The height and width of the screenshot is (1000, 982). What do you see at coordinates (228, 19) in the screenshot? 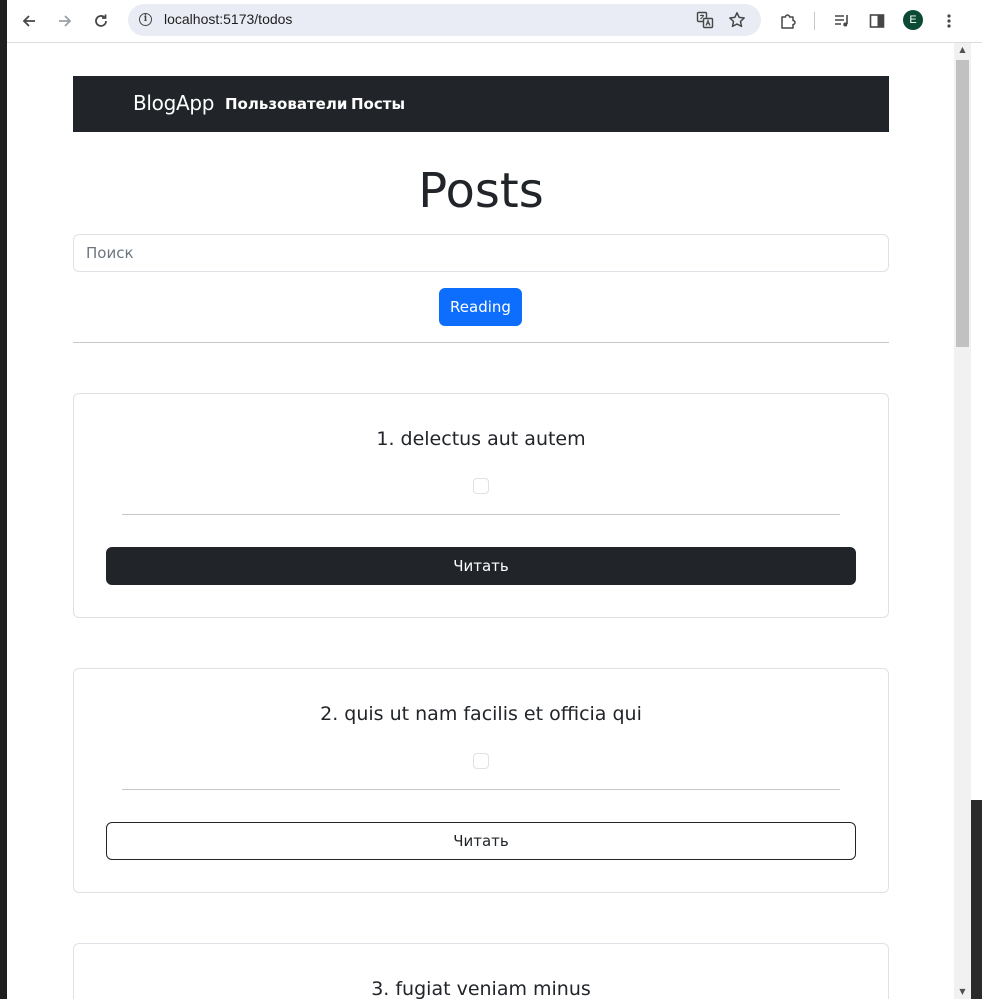
I see `url-text: localhost:5173/todos` at bounding box center [228, 19].